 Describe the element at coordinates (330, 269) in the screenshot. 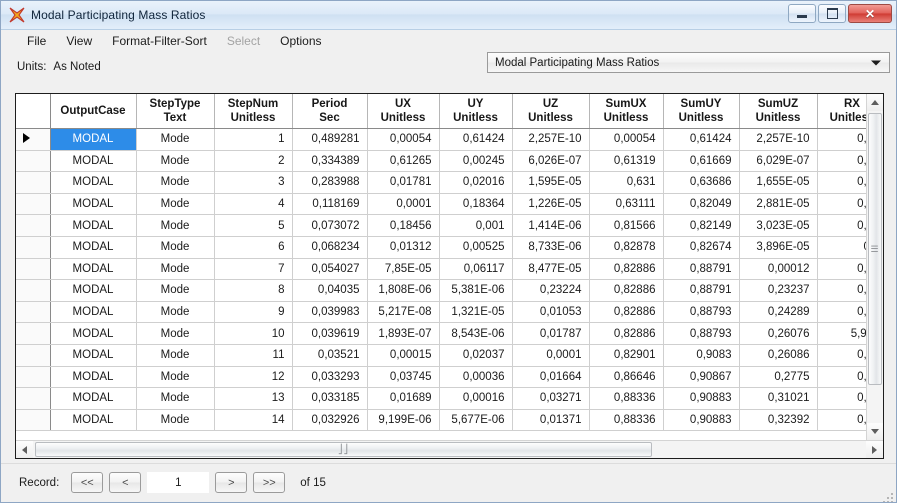

I see `cell-period: 0,054027` at that location.